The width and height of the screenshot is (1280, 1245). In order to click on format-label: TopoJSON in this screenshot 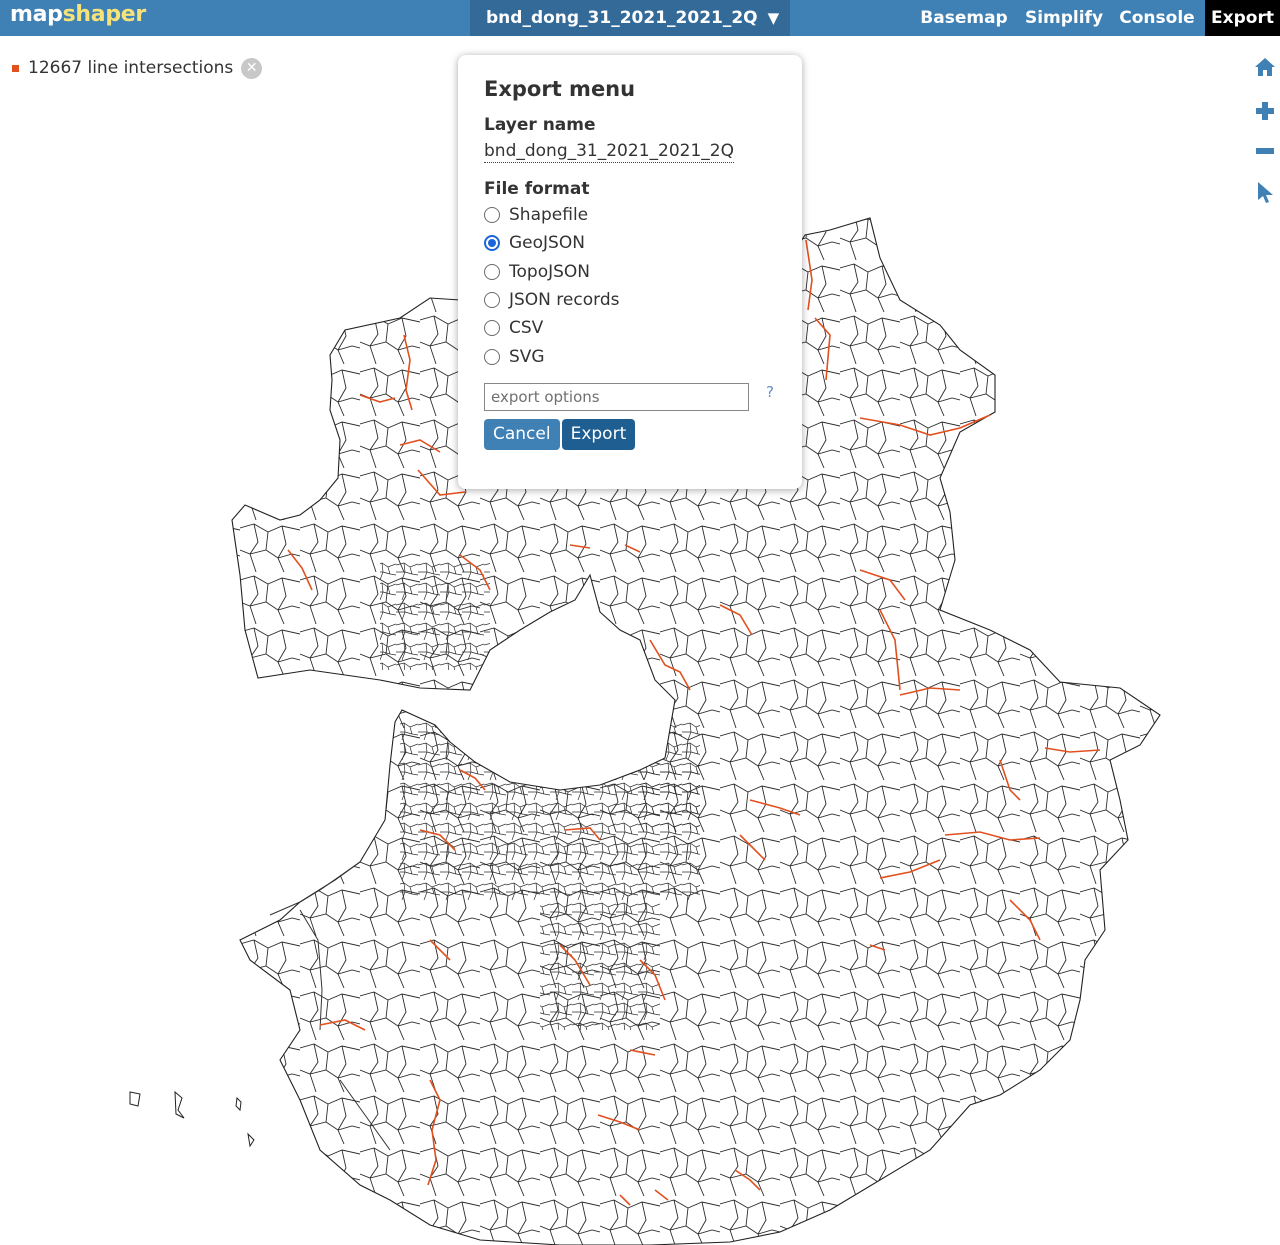, I will do `click(549, 271)`.